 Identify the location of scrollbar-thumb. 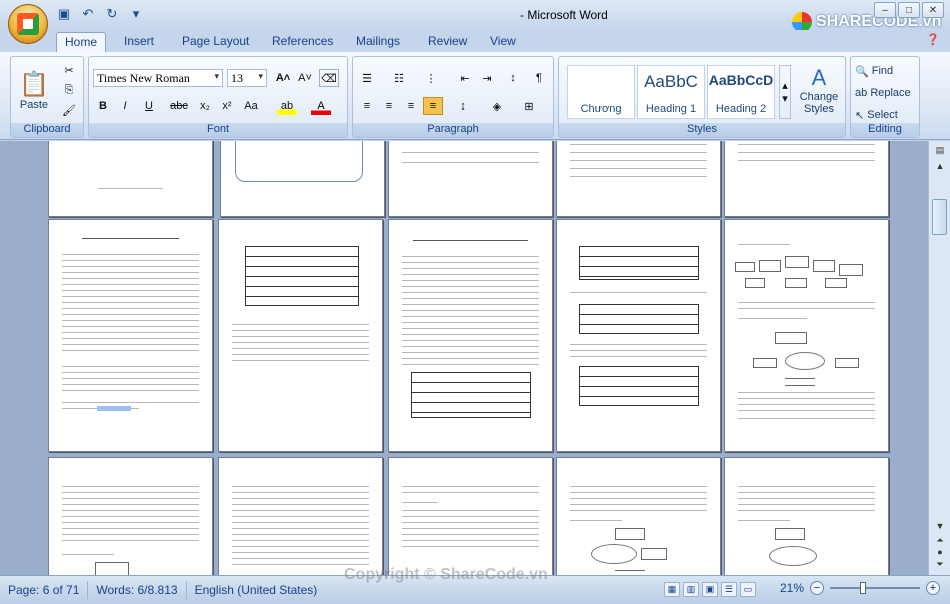
(939, 217).